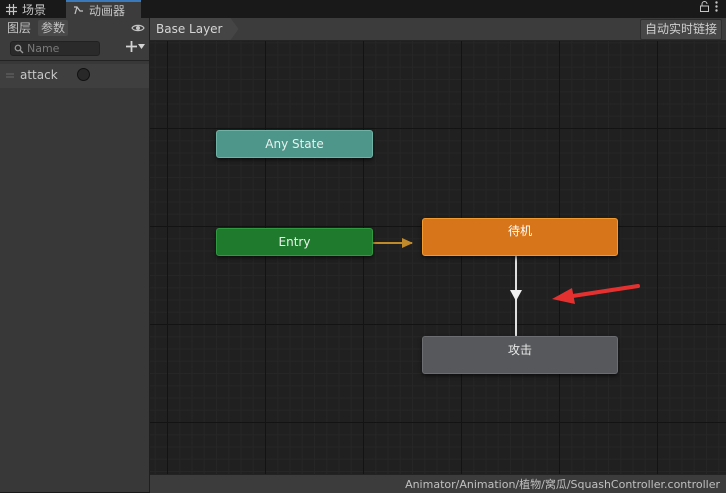 Image resolution: width=726 pixels, height=493 pixels. Describe the element at coordinates (294, 144) in the screenshot. I see `state-any-state: Any State` at that location.